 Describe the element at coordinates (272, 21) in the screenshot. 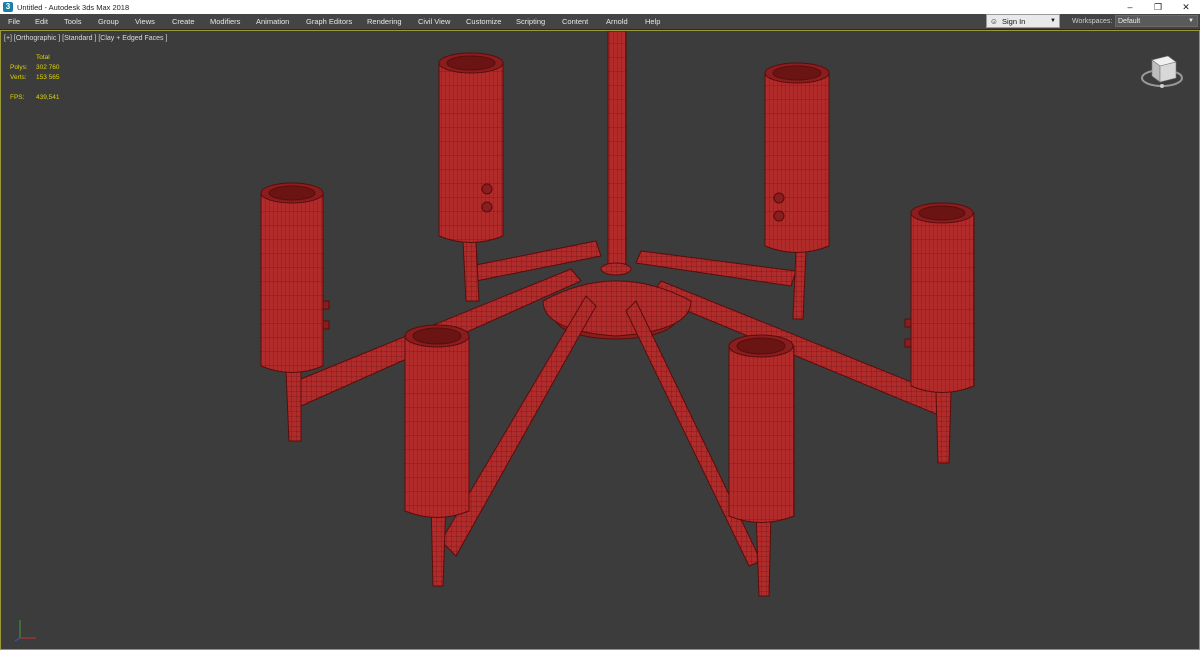

I see `menu-animation: Animation` at that location.